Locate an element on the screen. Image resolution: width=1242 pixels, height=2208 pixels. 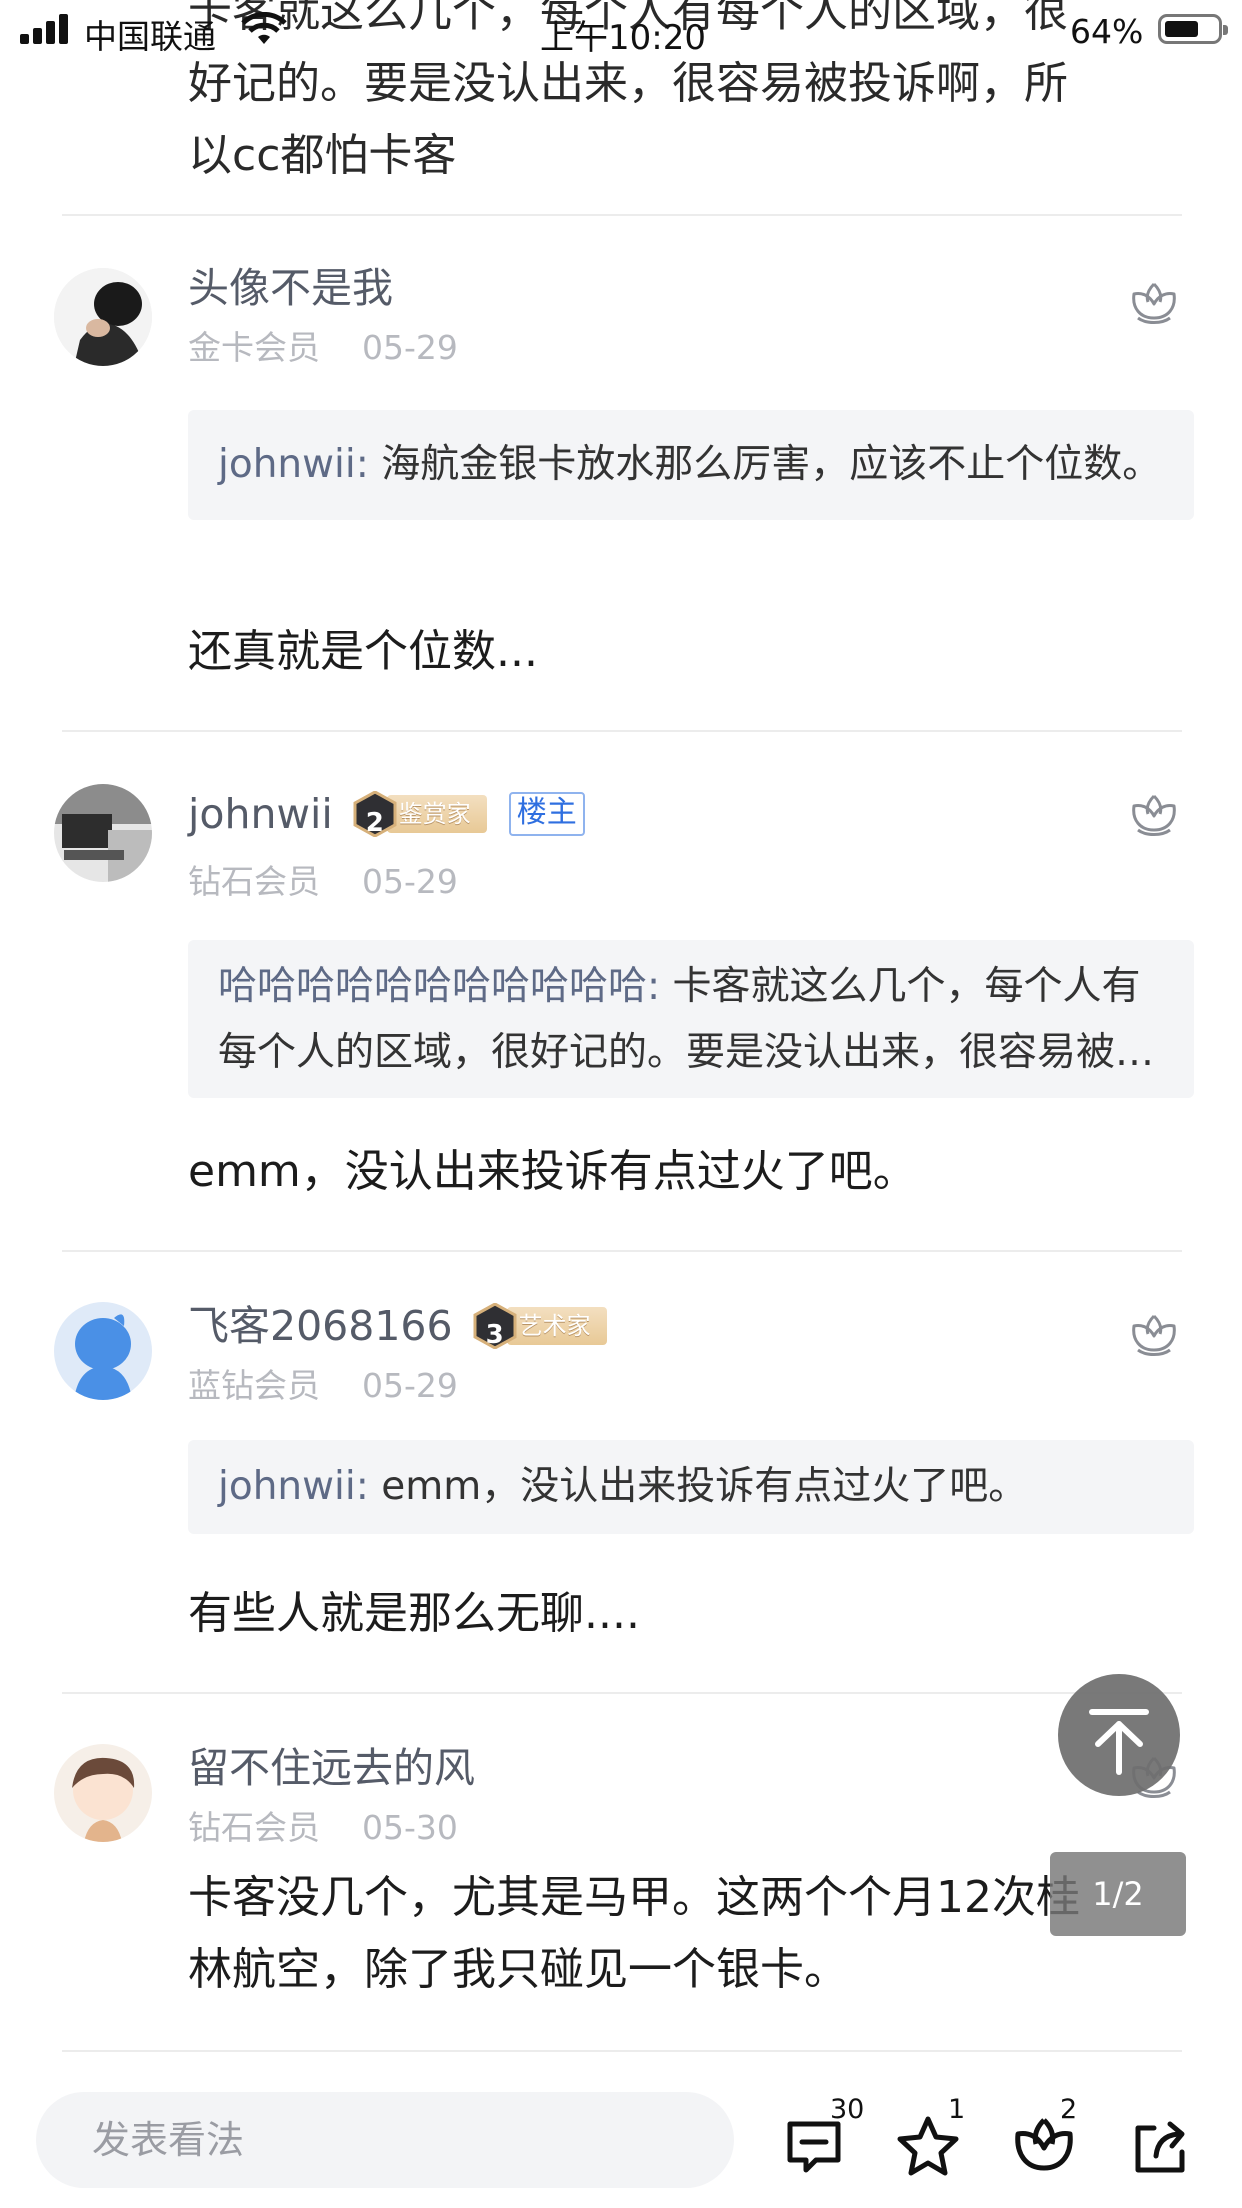
status-bar: 中国联通 上午10:20 64% is located at coordinates (621, 31).